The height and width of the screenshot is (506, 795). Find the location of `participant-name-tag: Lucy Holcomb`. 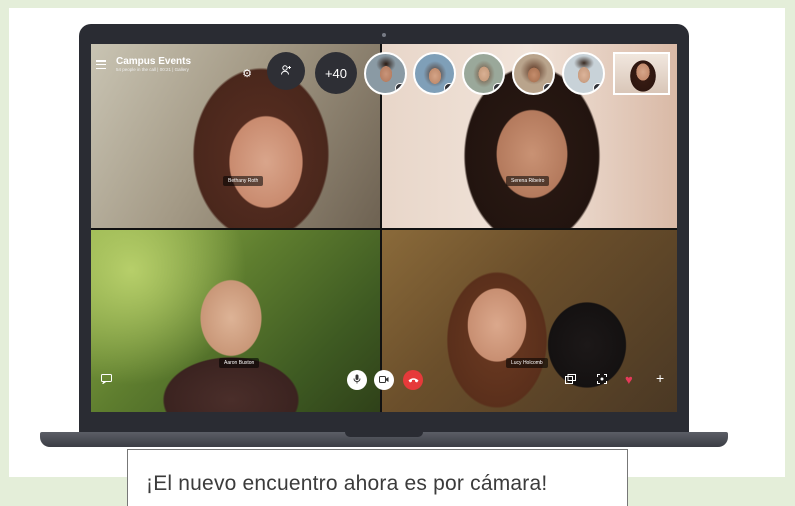

participant-name-tag: Lucy Holcomb is located at coordinates (527, 363).